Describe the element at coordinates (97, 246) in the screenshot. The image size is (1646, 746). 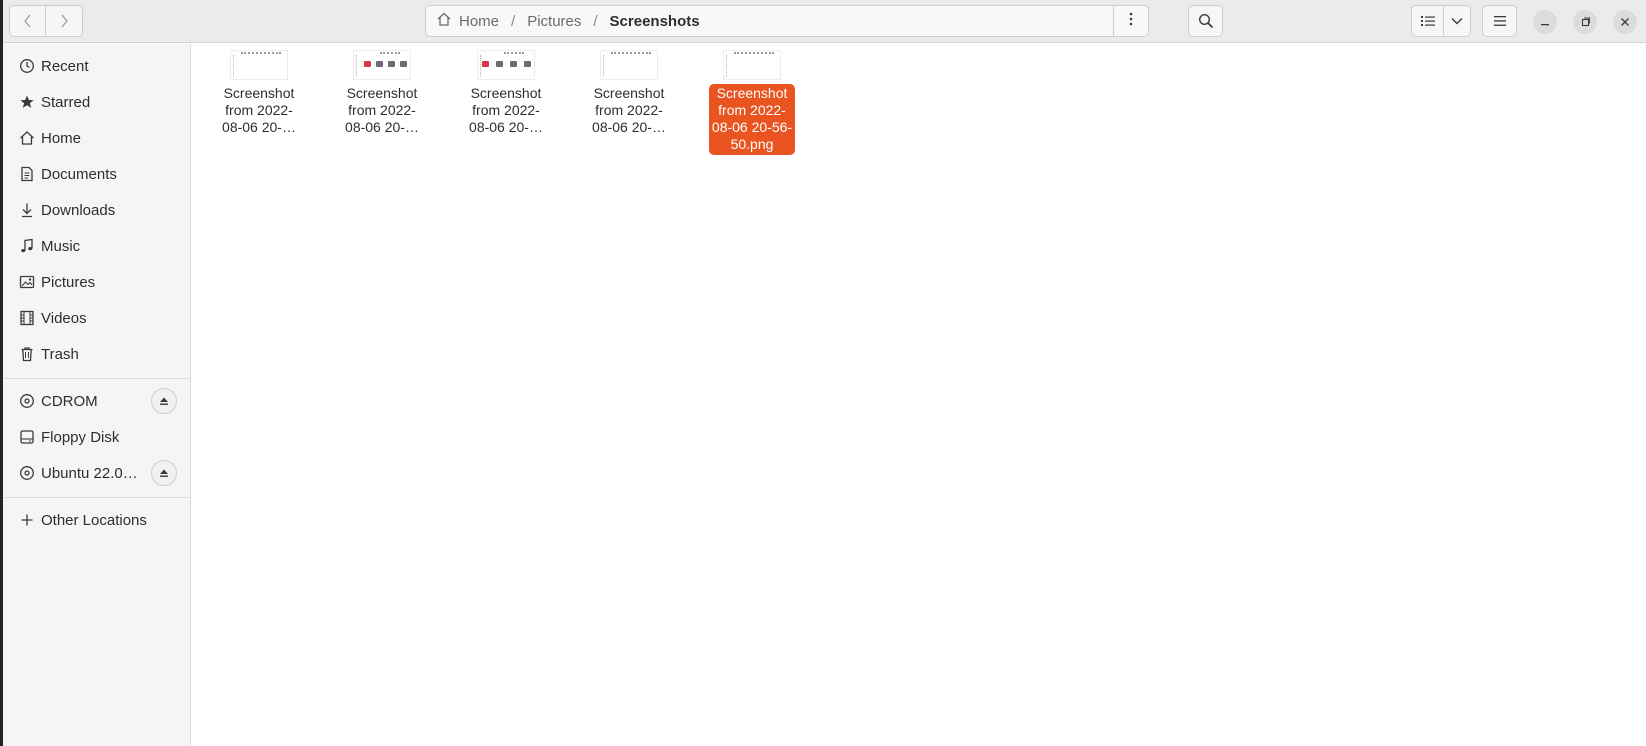
I see `sidebar-item-music: Music` at that location.